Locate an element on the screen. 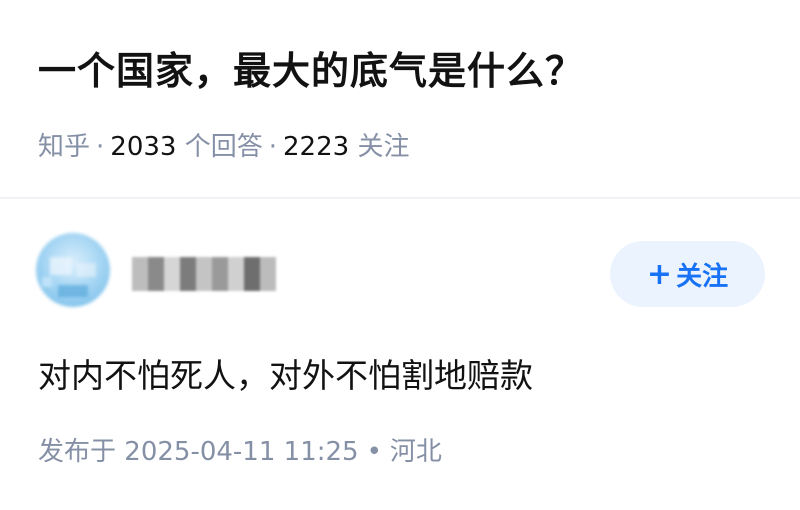  answer-content: 对内不怕死人，对外不怕割地赔款 is located at coordinates (285, 373).